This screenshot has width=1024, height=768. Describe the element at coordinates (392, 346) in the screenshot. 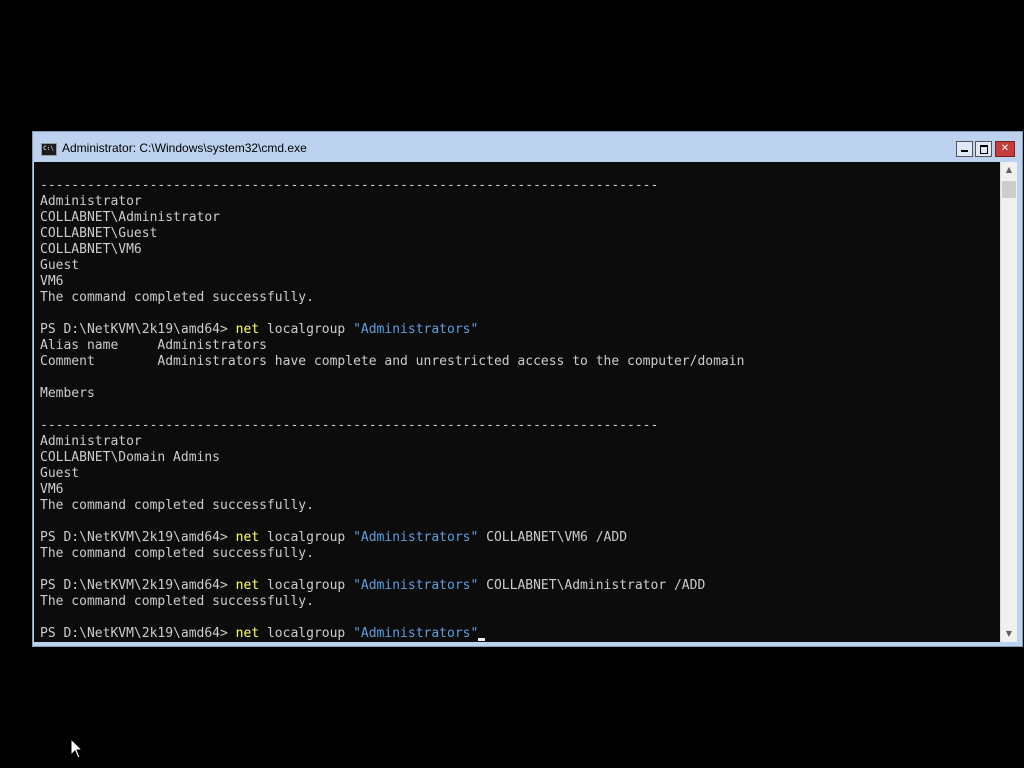

I see `console-line: Alias name Administrators` at that location.